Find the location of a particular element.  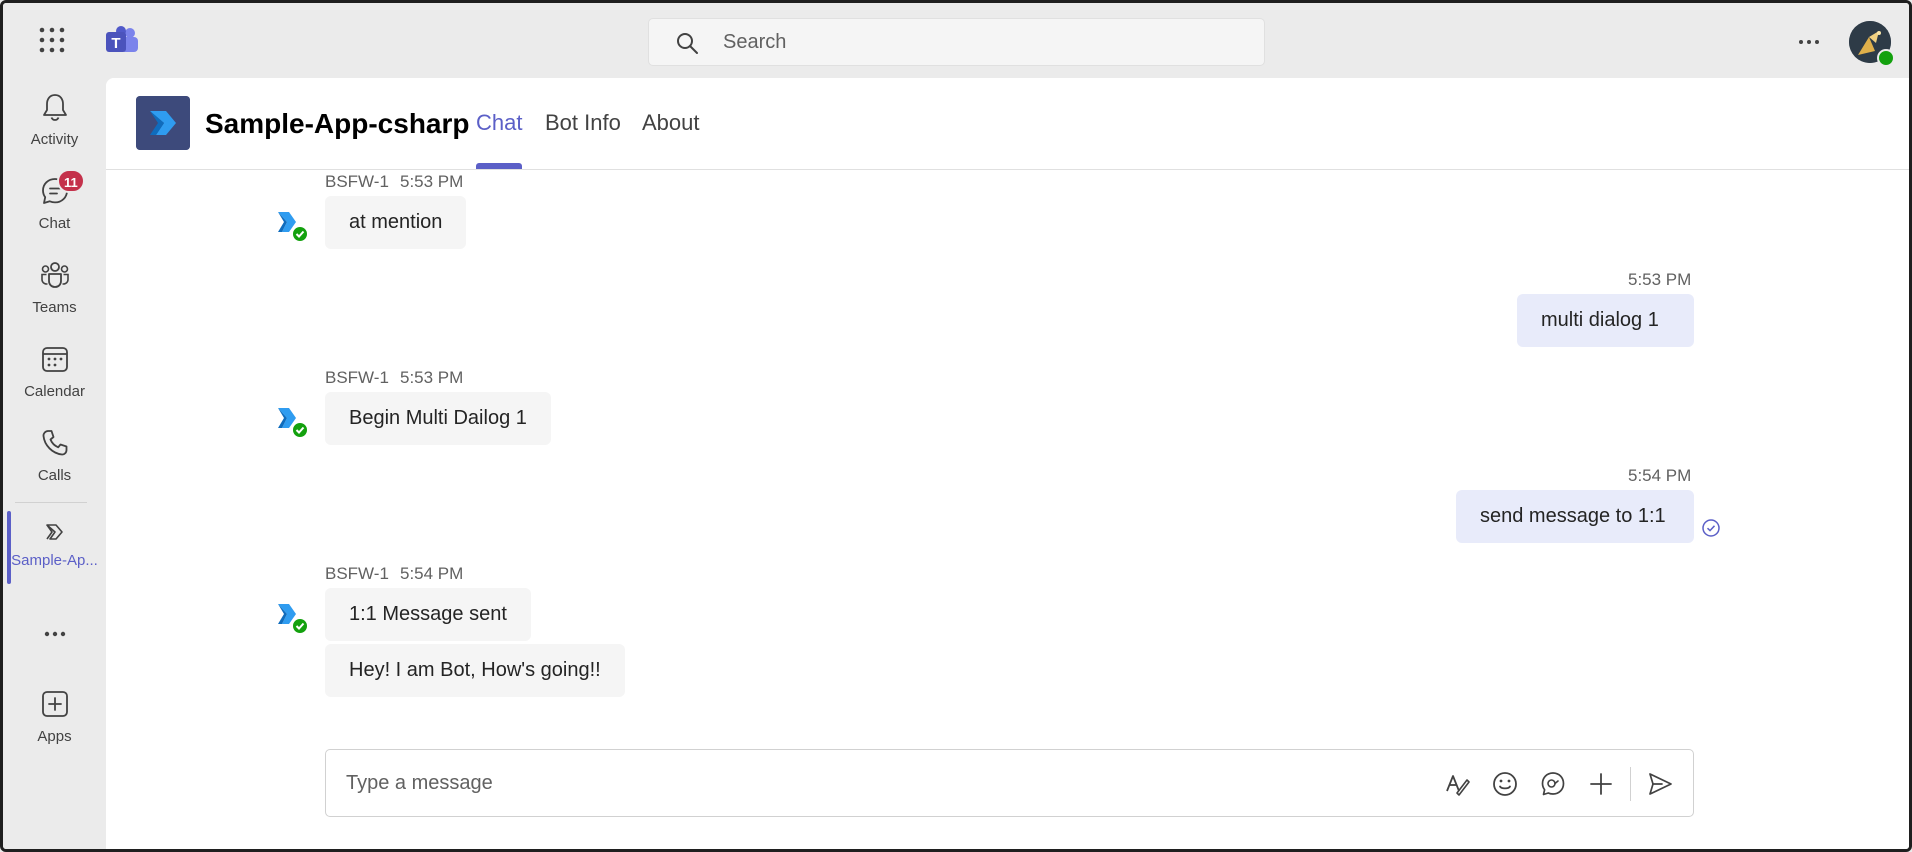

rail-item-label: Activity is located at coordinates (54, 139).